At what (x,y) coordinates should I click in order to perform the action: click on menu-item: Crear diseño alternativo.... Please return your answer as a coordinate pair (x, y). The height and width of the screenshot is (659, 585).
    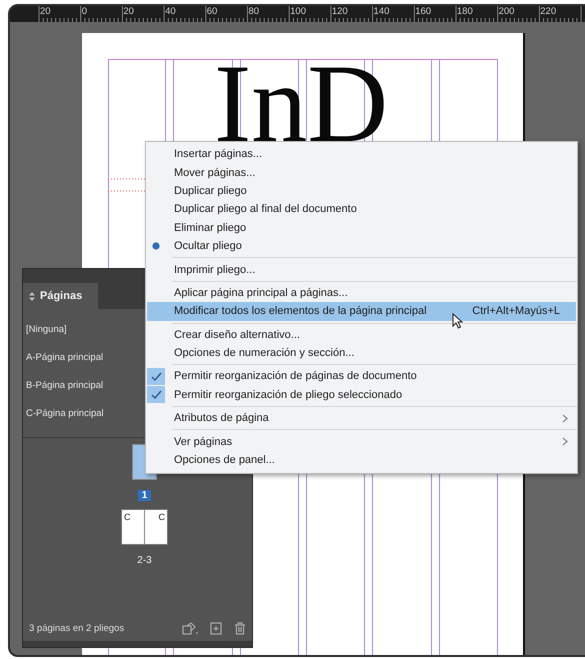
    Looking at the image, I should click on (361, 335).